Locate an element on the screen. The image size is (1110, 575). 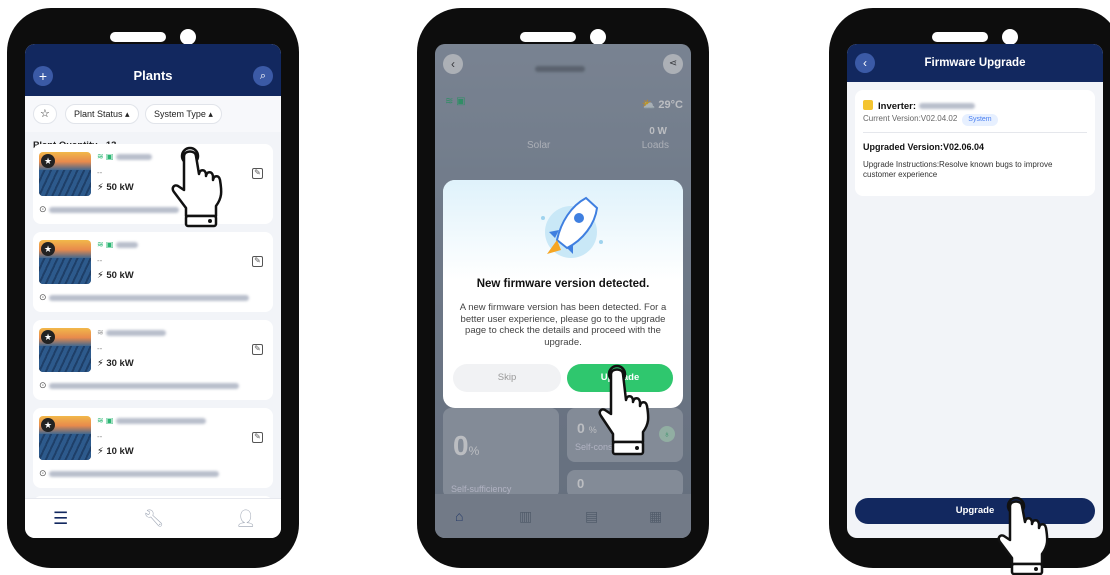
dialog-title: New firmware version detected. is located at coordinates (563, 284).